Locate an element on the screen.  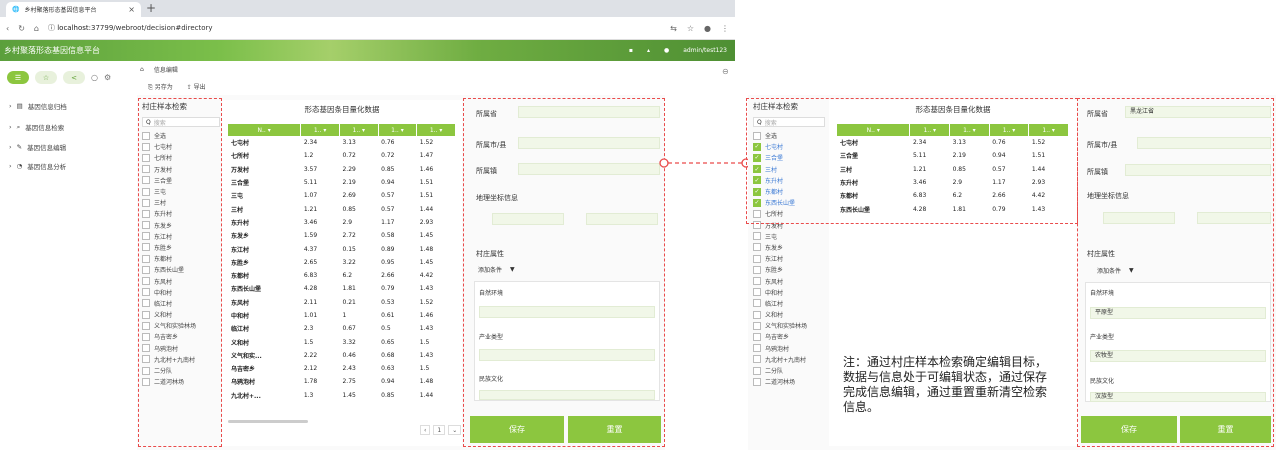
save-button: 保存 is located at coordinates (517, 429).